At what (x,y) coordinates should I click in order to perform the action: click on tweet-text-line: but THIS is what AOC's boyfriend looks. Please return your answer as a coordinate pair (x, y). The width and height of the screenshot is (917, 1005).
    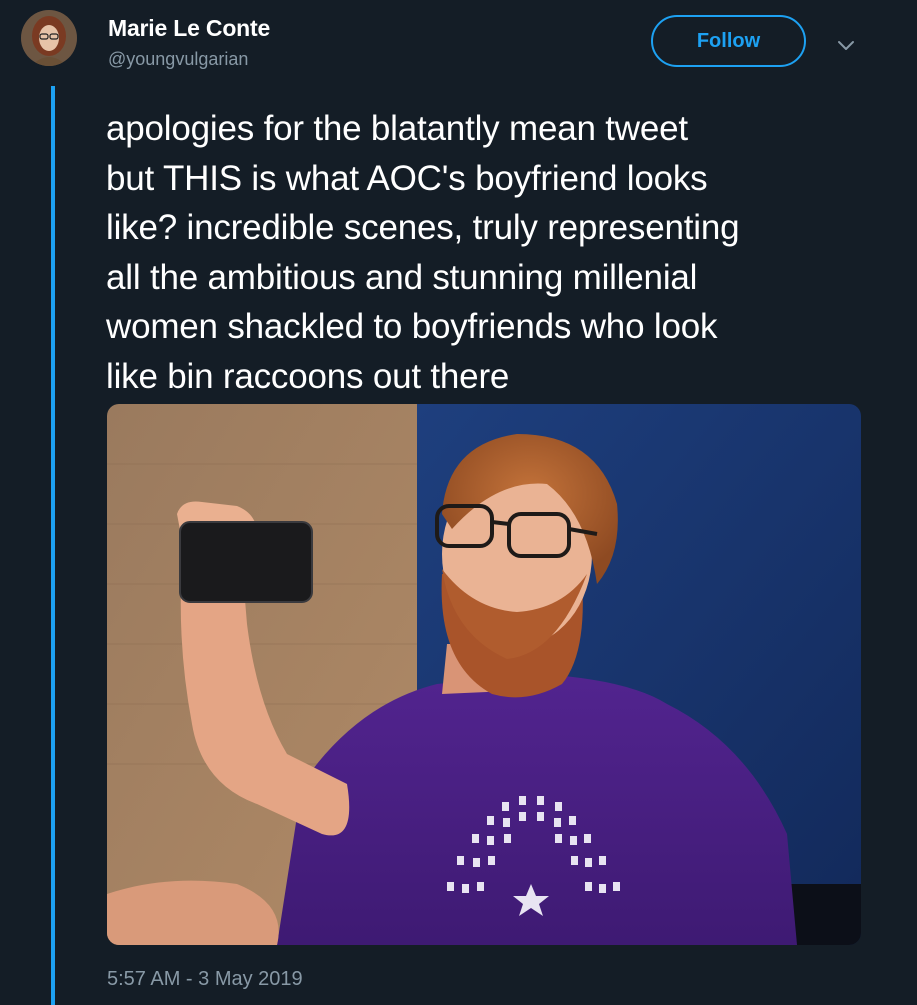
    Looking at the image, I should click on (407, 178).